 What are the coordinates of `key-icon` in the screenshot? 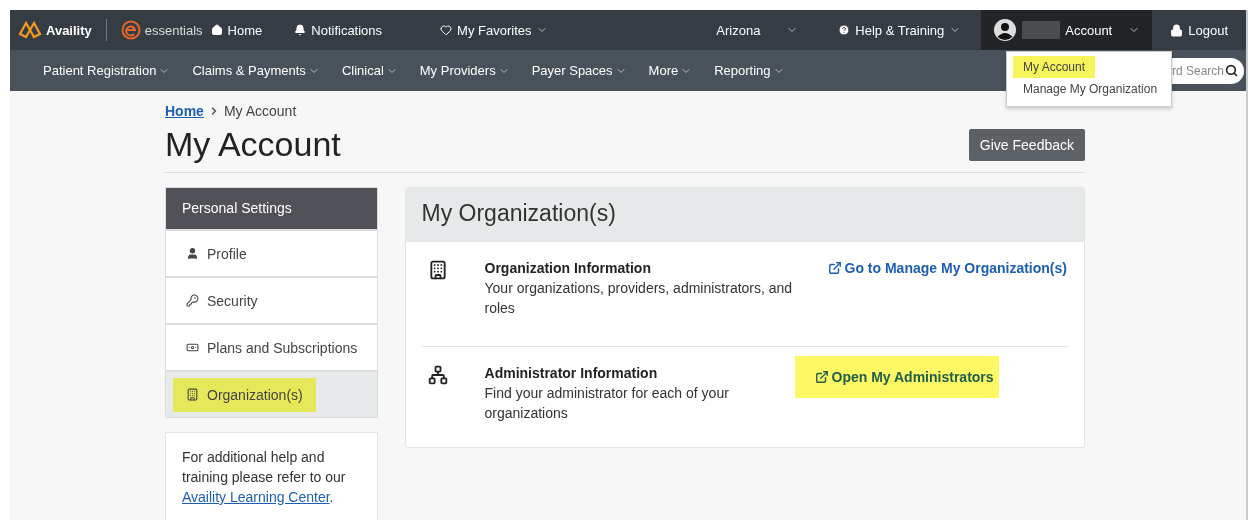 It's located at (192, 300).